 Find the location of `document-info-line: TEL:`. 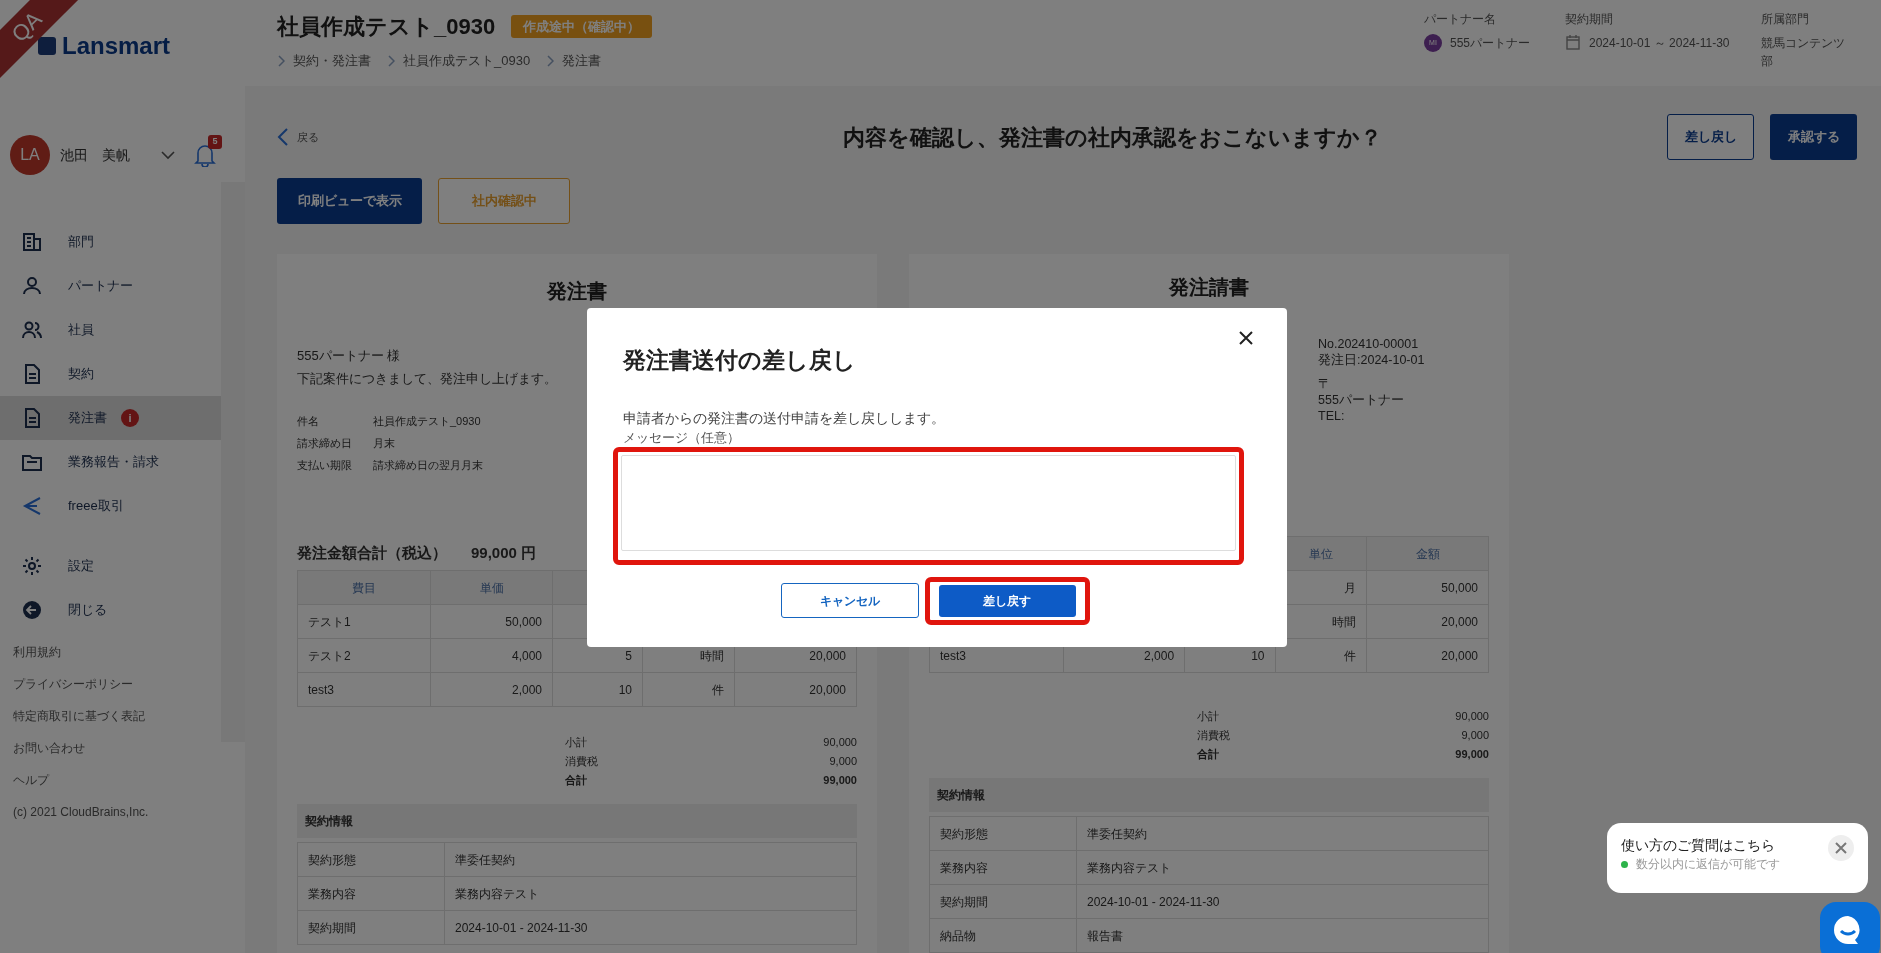

document-info-line: TEL: is located at coordinates (1332, 416).